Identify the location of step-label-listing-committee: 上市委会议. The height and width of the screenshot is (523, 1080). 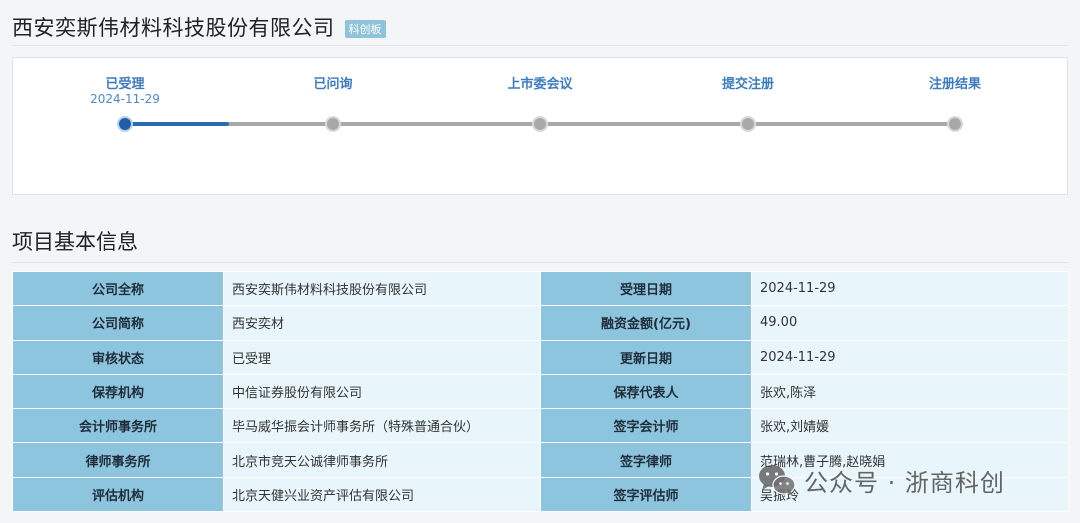
(540, 82).